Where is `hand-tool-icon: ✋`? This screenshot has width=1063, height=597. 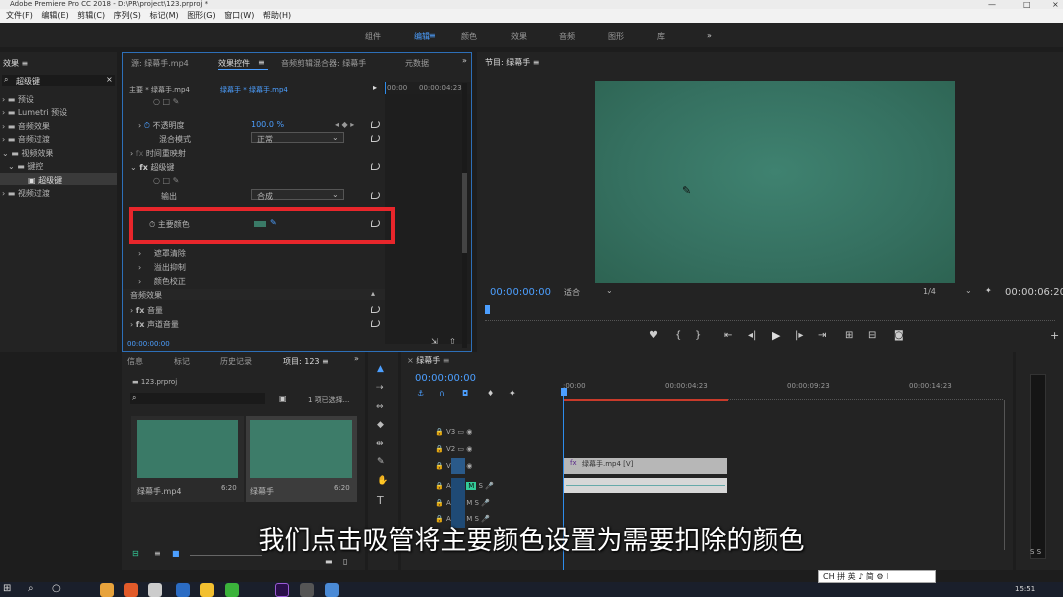
hand-tool-icon: ✋ is located at coordinates (382, 481).